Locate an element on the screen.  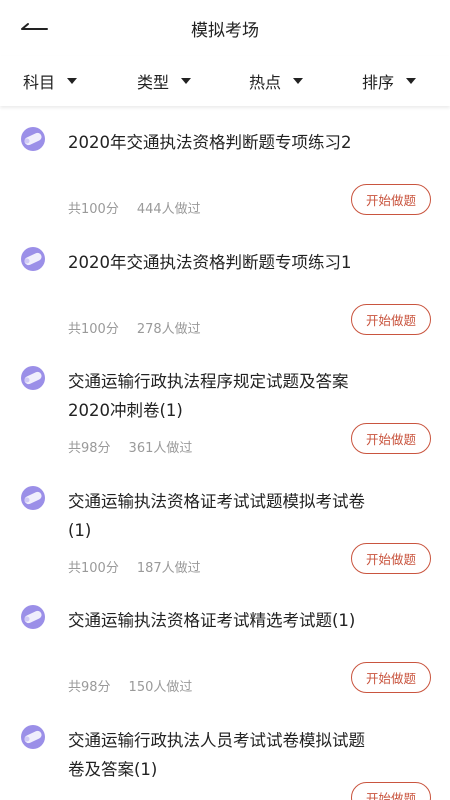
item-title: 2020年交通执法资格判断题专项练习1 is located at coordinates (210, 262).